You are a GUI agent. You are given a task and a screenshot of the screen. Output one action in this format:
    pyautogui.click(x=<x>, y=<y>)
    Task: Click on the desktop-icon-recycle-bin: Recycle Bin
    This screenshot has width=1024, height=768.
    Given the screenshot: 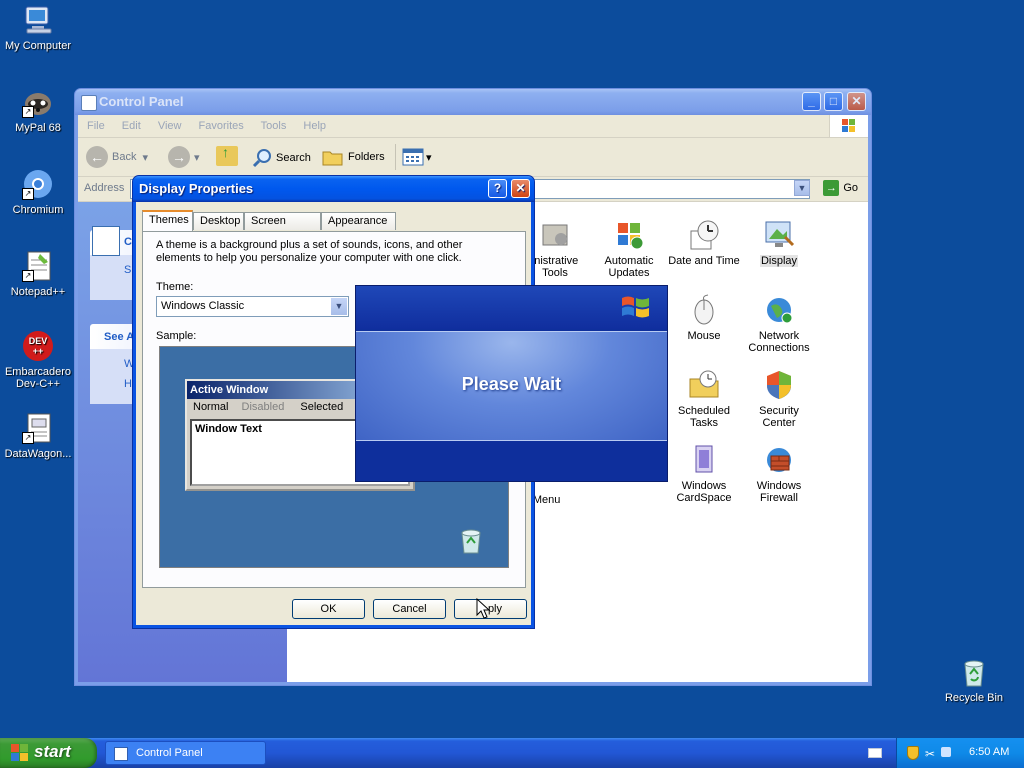 What is the action you would take?
    pyautogui.click(x=974, y=680)
    